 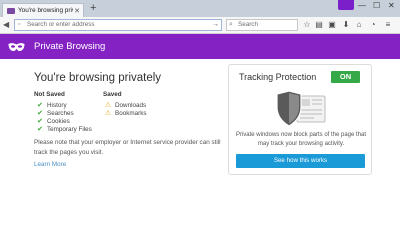 I want to click on reading-list-icon: ▤, so click(x=319, y=24).